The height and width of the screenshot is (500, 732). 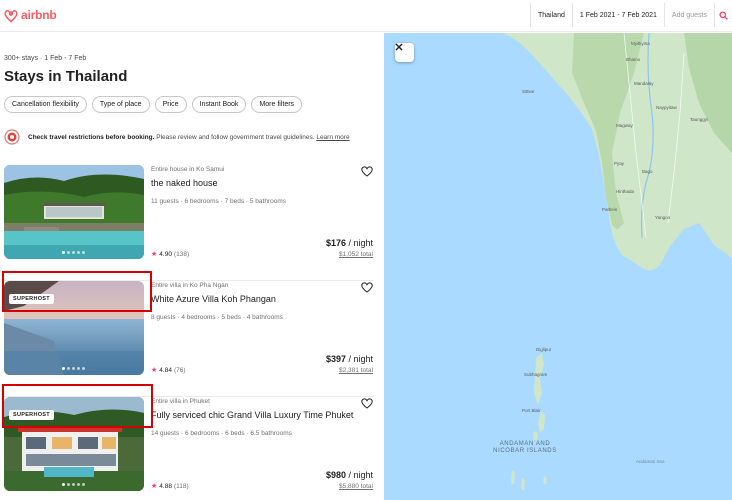 What do you see at coordinates (644, 83) in the screenshot?
I see `map-place-label: Mandalay` at bounding box center [644, 83].